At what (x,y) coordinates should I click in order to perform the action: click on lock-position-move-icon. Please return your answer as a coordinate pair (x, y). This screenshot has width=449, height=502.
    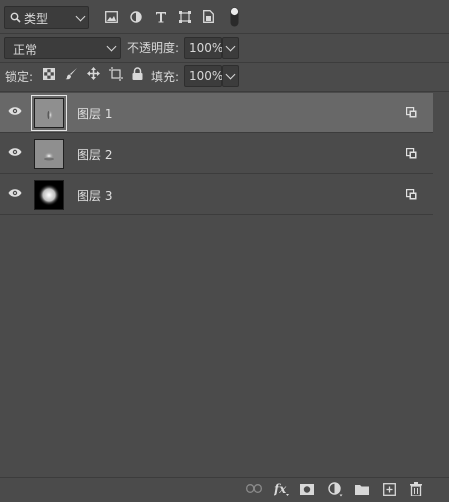
    Looking at the image, I should click on (93, 73).